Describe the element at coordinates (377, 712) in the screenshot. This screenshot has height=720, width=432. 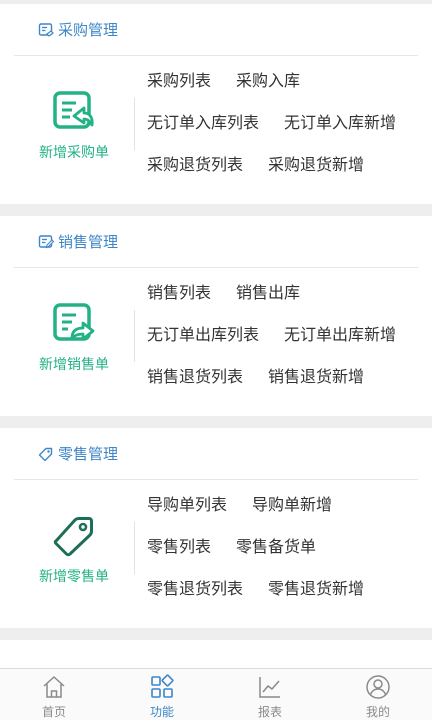
I see `tab-mine-label: 我的` at that location.